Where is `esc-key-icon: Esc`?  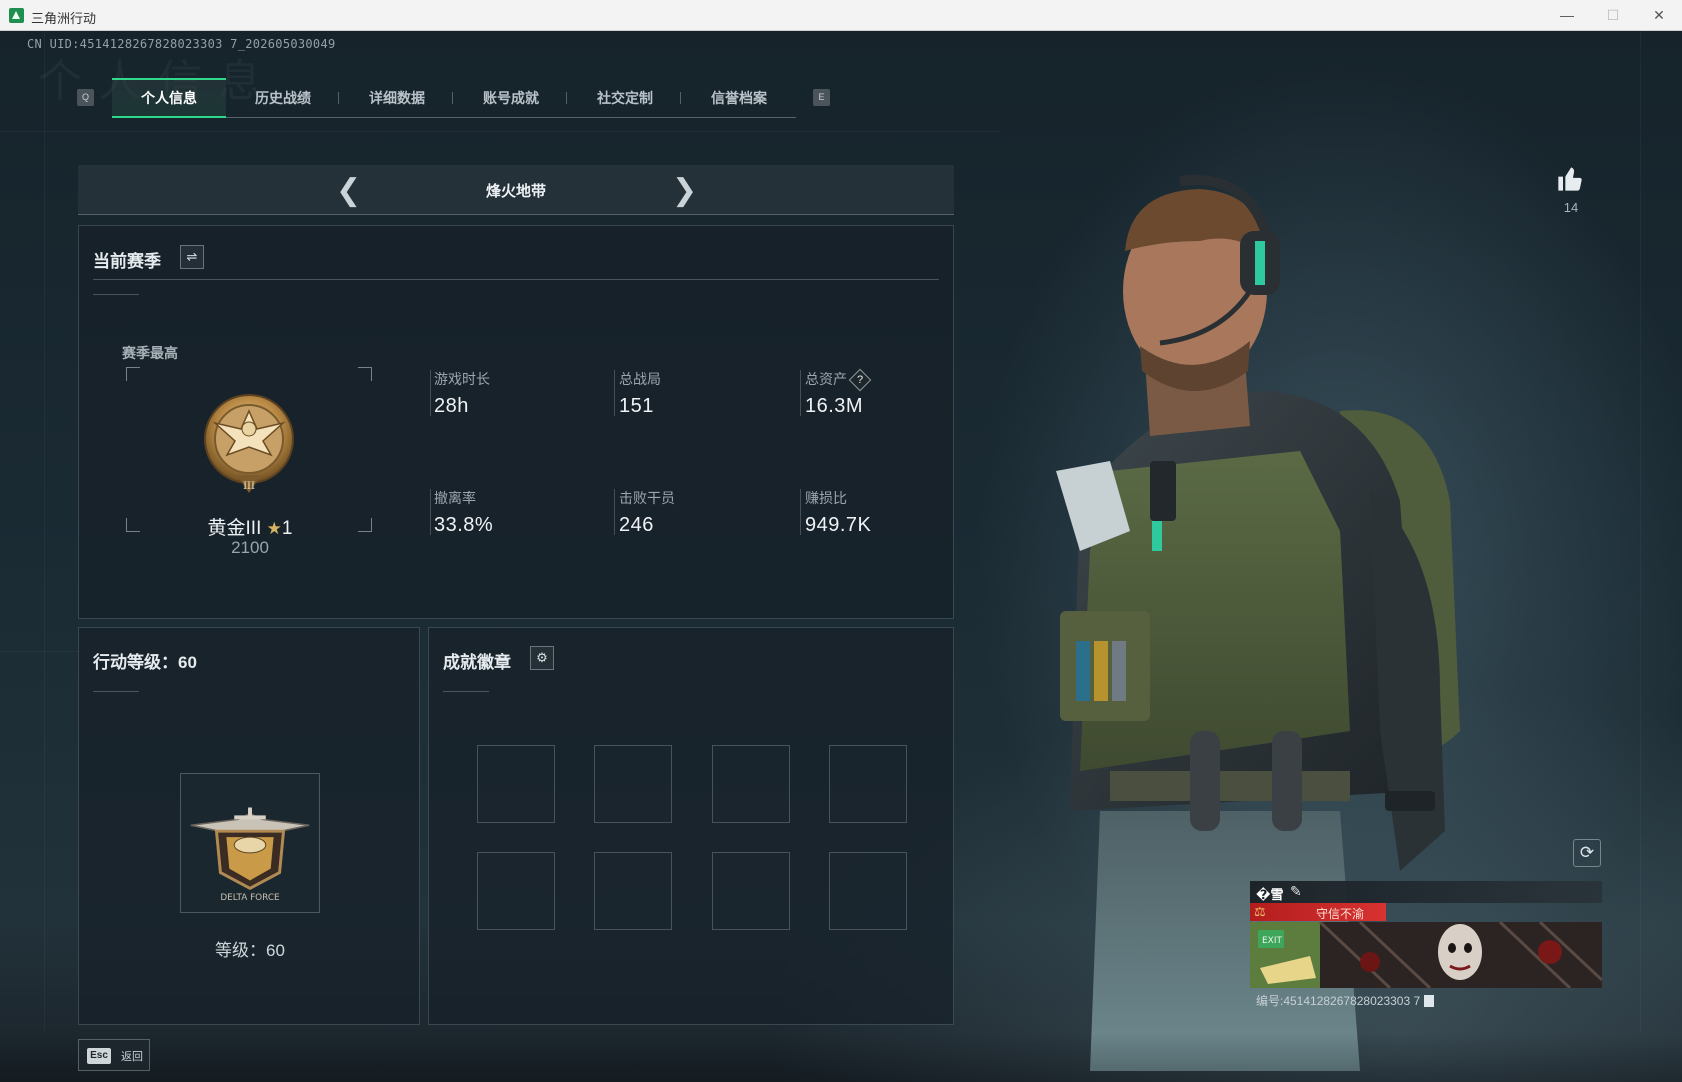 esc-key-icon: Esc is located at coordinates (99, 1056).